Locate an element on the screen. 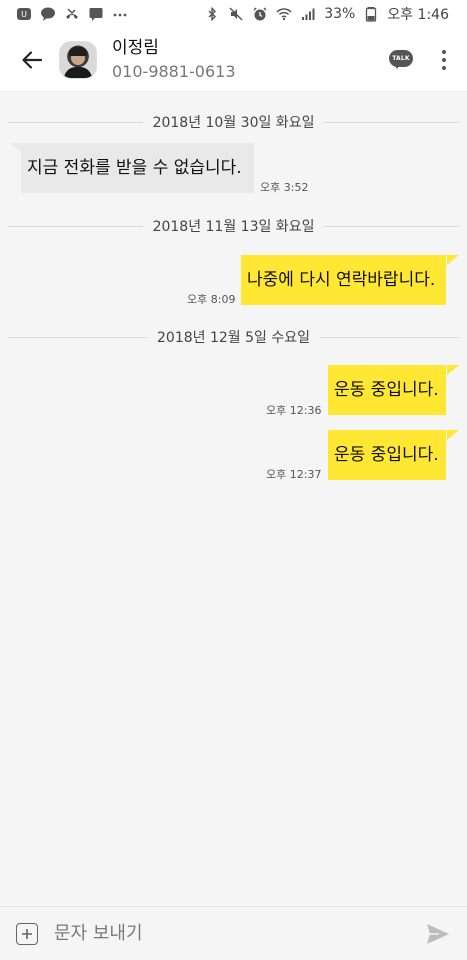  message-input is located at coordinates (224, 933).